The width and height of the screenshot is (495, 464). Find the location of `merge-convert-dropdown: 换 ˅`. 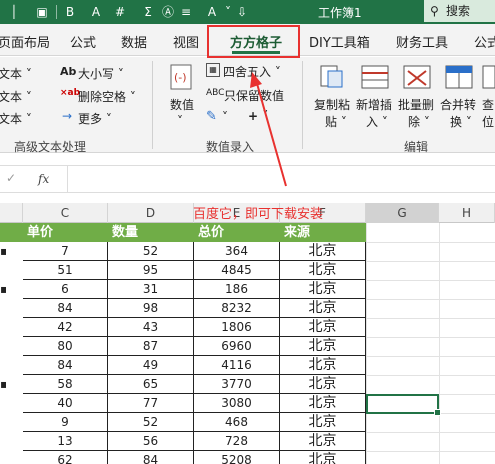

merge-convert-dropdown: 换 ˅ is located at coordinates (461, 121).